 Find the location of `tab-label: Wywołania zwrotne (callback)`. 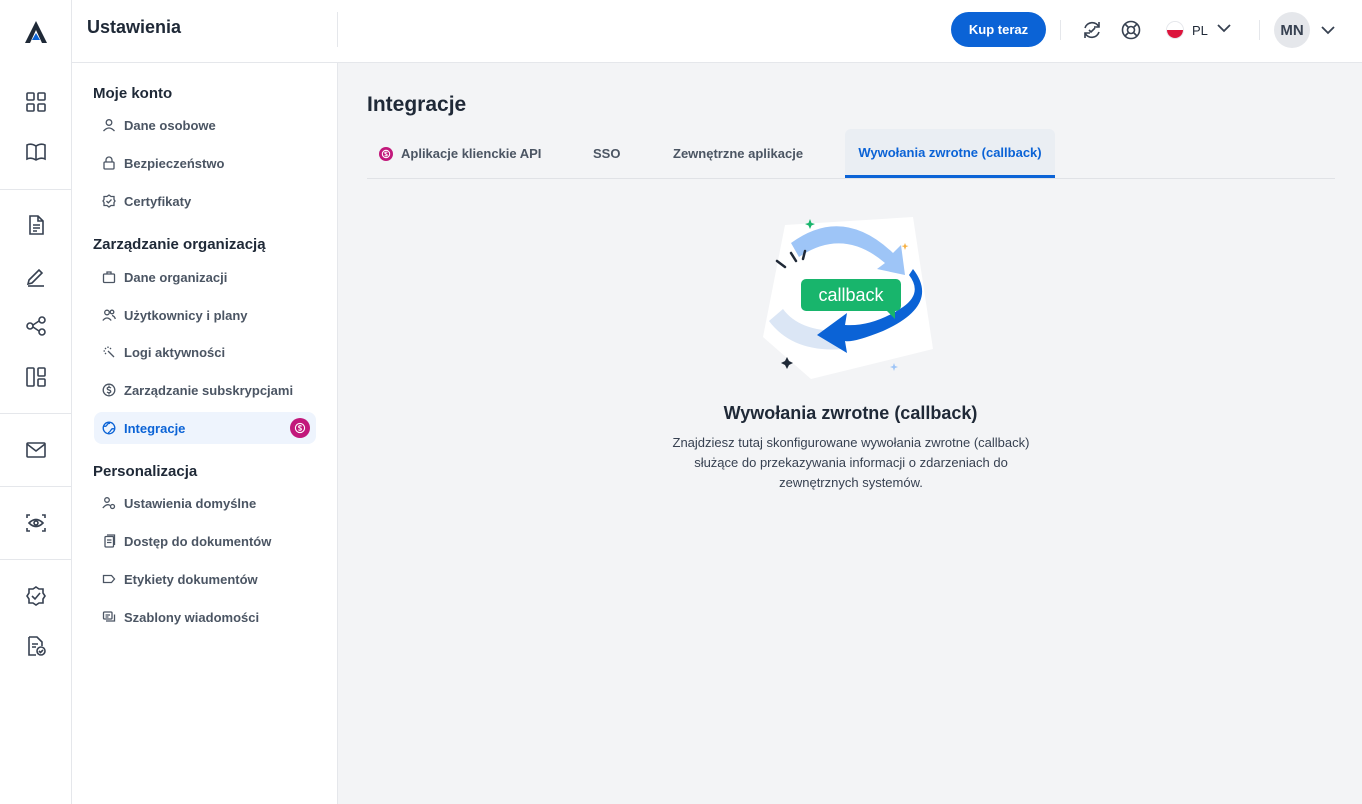

tab-label: Wywołania zwrotne (callback) is located at coordinates (950, 152).